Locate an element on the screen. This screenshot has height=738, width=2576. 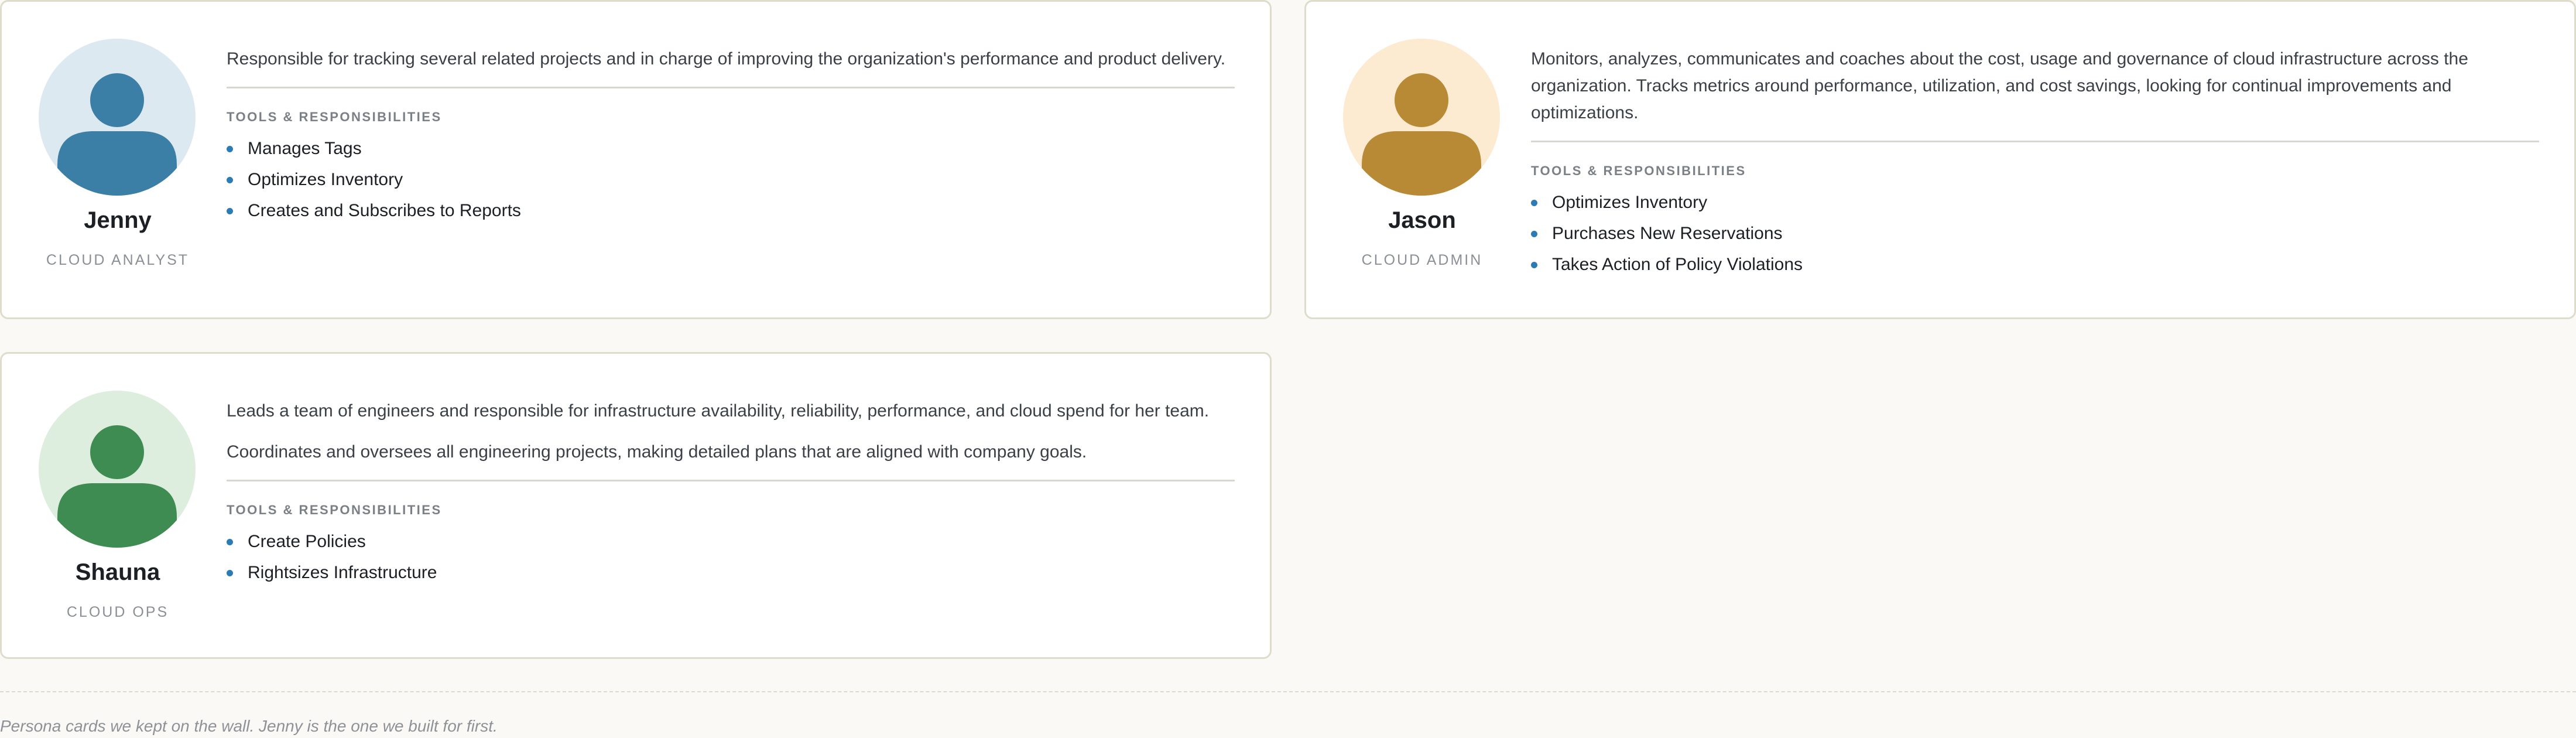
persona-role: CLOUD ANALYST is located at coordinates (118, 260).